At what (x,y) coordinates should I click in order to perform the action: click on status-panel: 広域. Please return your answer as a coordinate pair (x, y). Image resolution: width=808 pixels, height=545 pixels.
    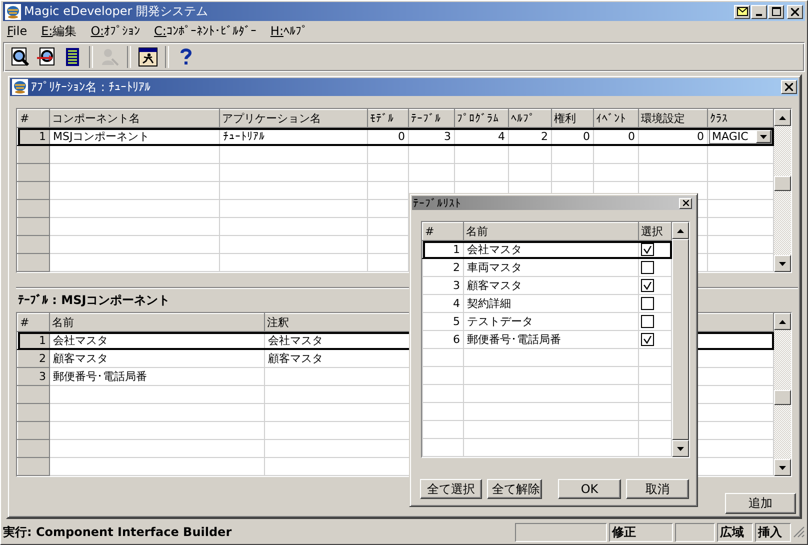
    Looking at the image, I should click on (735, 532).